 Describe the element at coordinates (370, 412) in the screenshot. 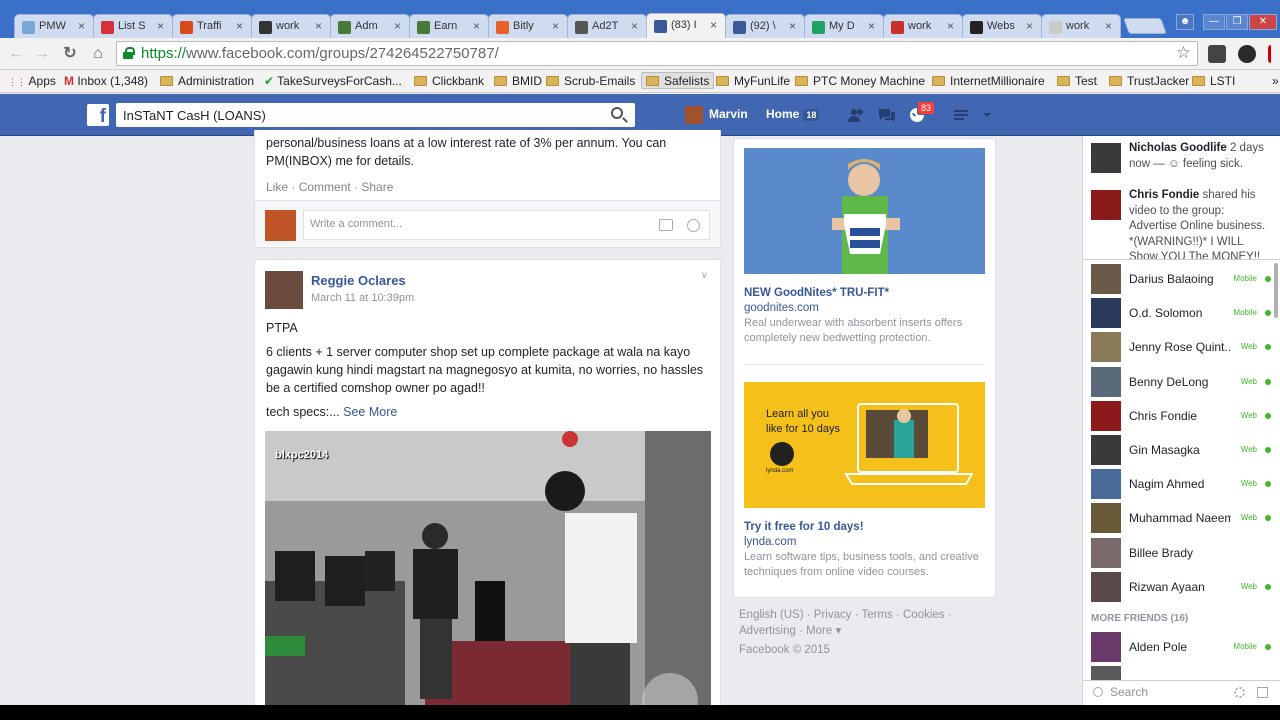

I see `see-more-link: See More` at that location.